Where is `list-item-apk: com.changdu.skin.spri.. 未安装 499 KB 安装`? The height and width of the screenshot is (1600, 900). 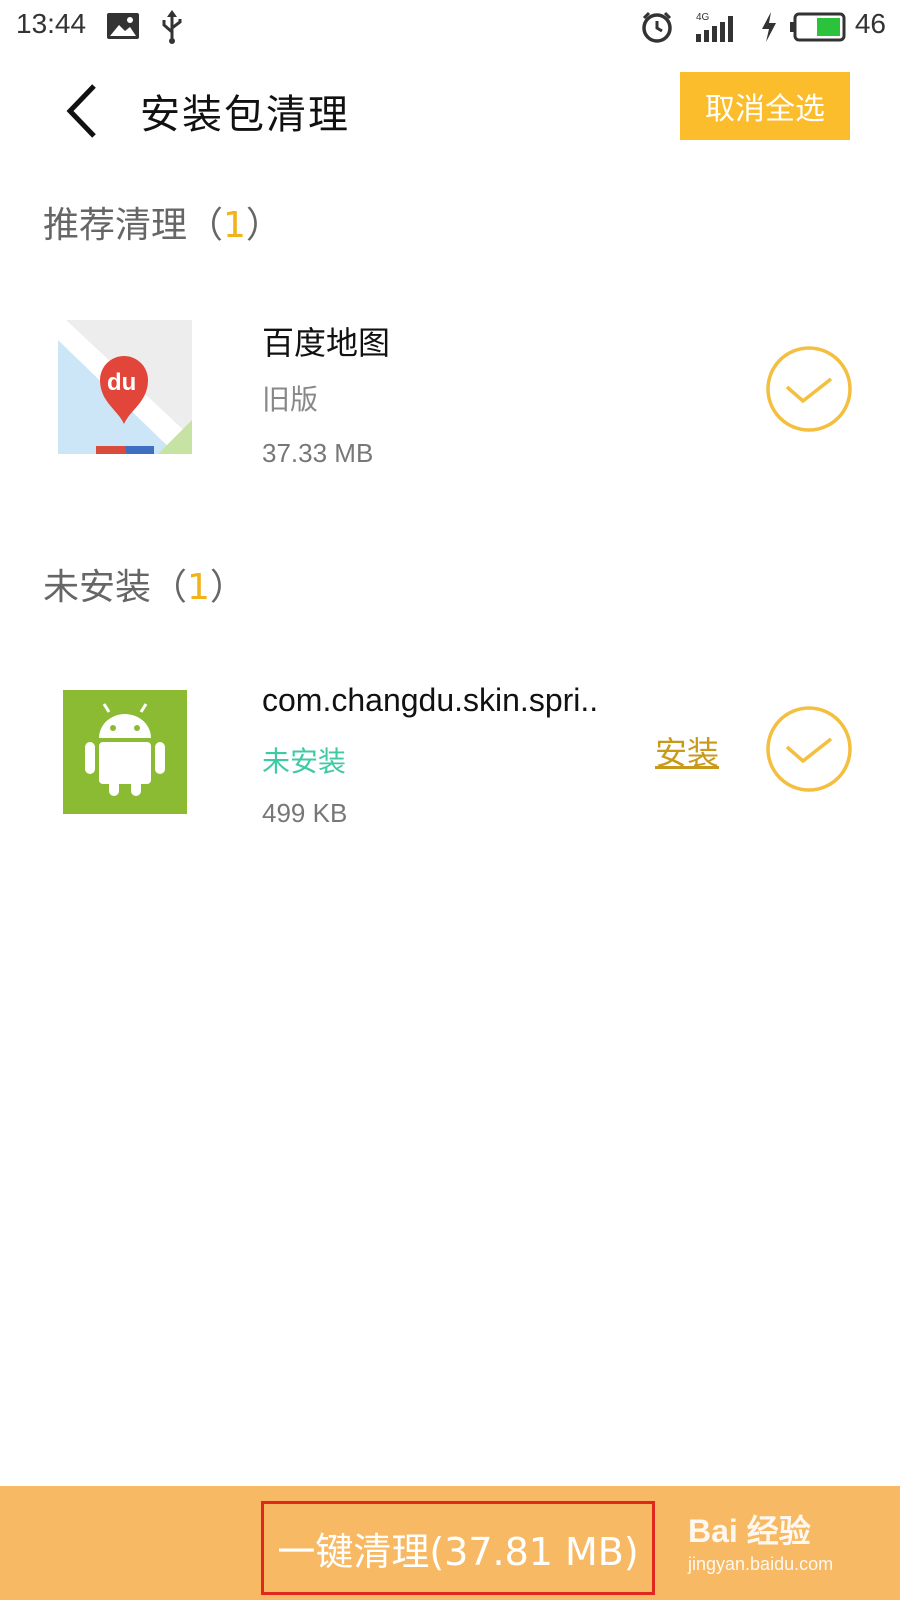
list-item-apk: com.changdu.skin.spri.. 未安装 499 KB 安装 is located at coordinates (450, 770).